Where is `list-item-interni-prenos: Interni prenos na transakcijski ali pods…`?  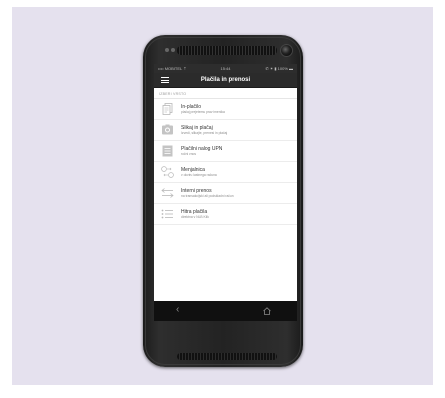
list-item-interni-prenos: Interni prenos na transakcijski ali pods… is located at coordinates (225, 193).